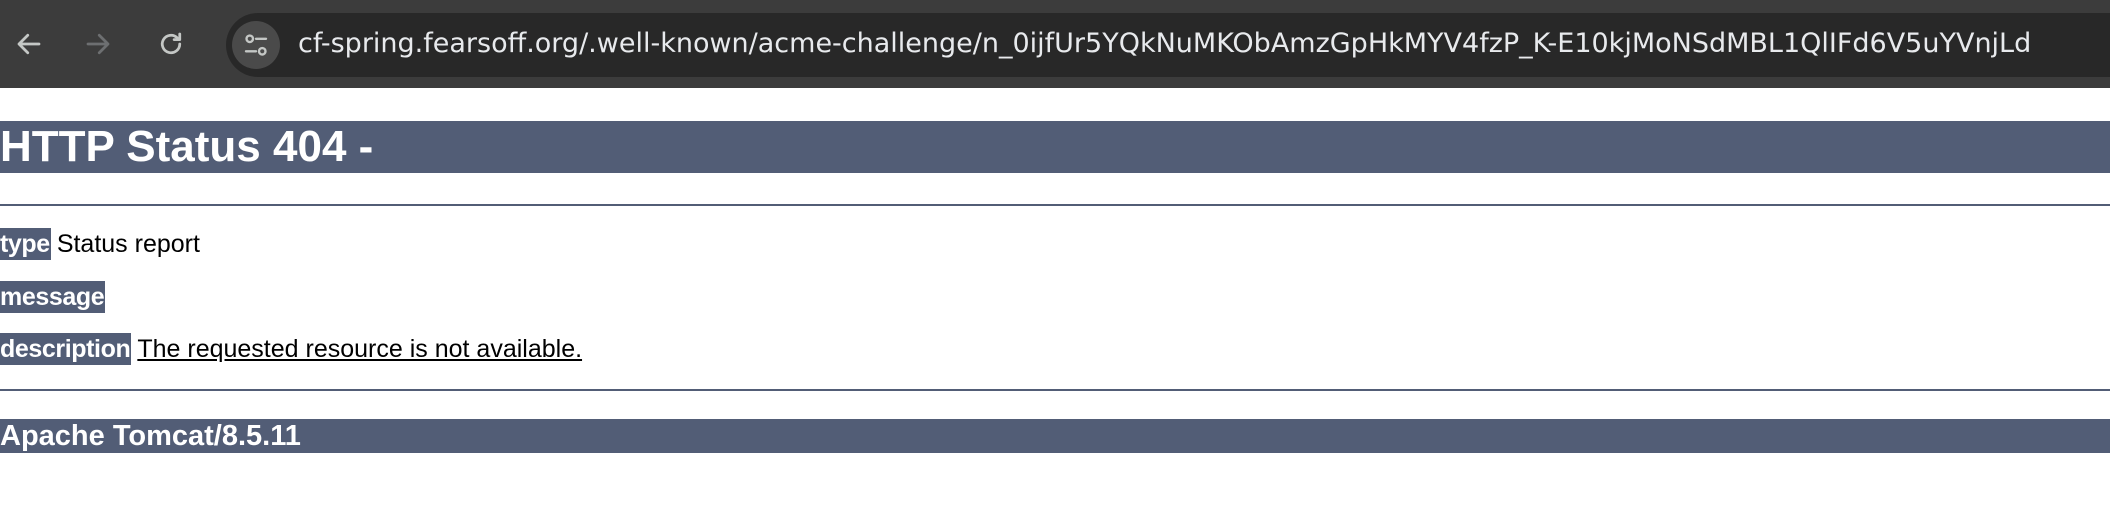 The image size is (2110, 528). What do you see at coordinates (1055, 436) in the screenshot?
I see `server-info: Apache Tomcat/8.5.11` at bounding box center [1055, 436].